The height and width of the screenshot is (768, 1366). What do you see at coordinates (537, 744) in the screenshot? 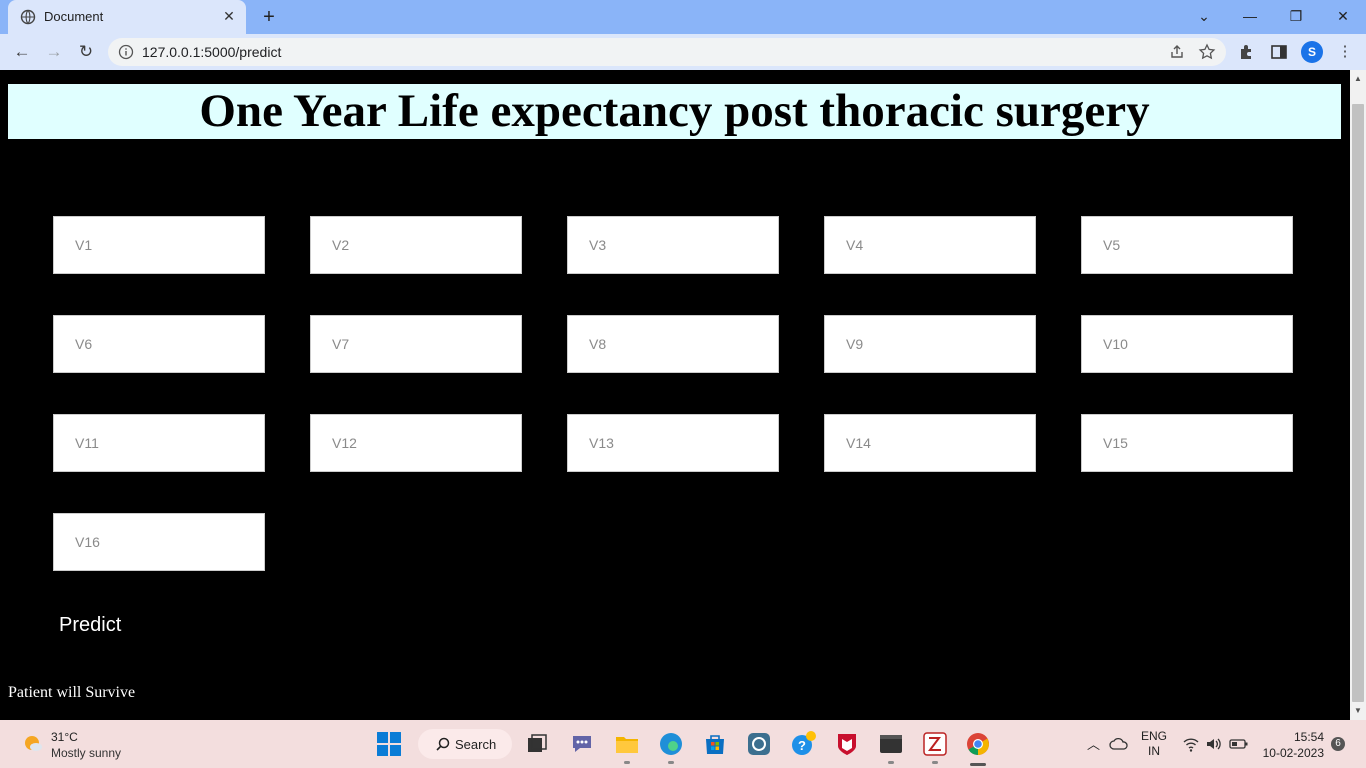
I see `task-view-icon` at bounding box center [537, 744].